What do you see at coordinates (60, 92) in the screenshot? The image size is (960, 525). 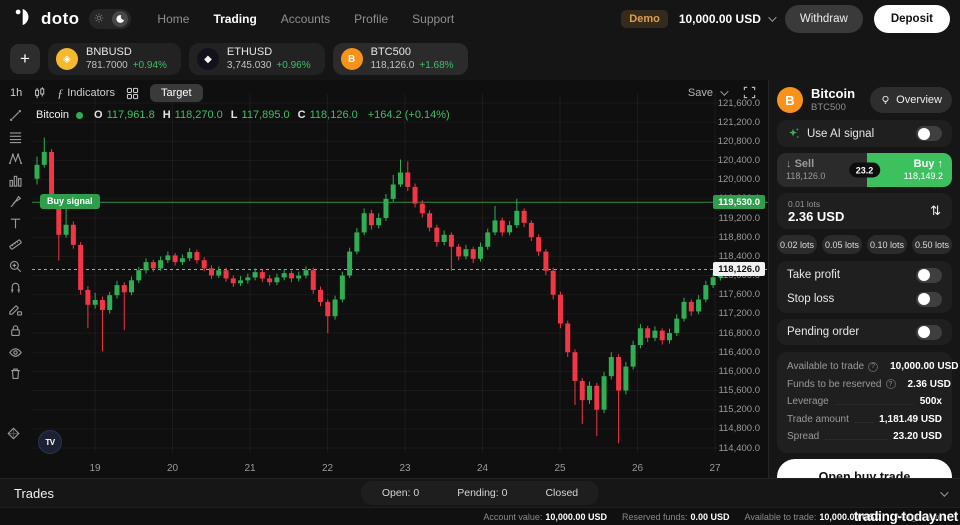 I see `fx-icon: ƒ` at bounding box center [60, 92].